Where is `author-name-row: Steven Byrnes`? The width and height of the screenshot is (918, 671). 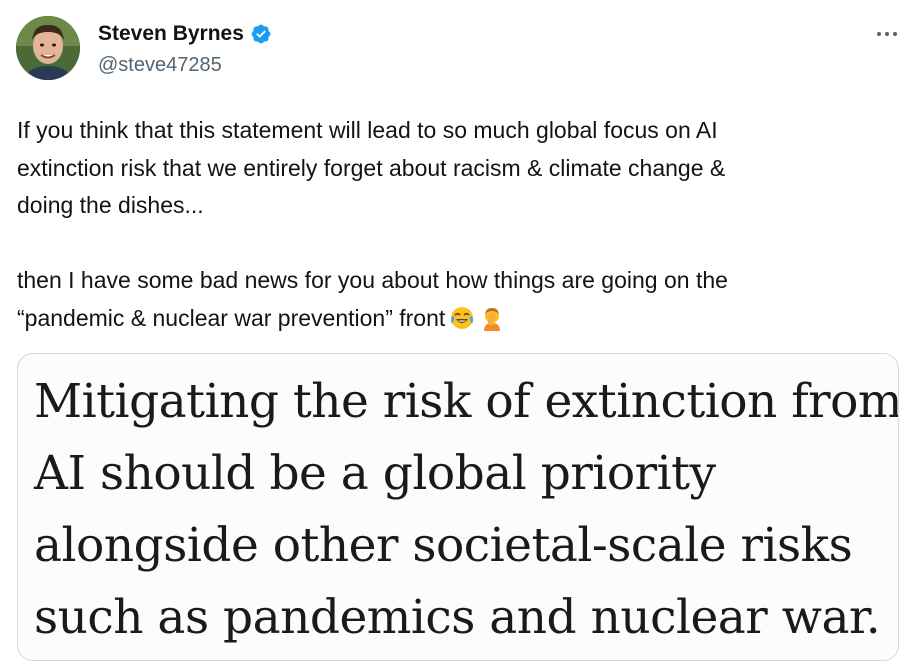 author-name-row: Steven Byrnes is located at coordinates (185, 34).